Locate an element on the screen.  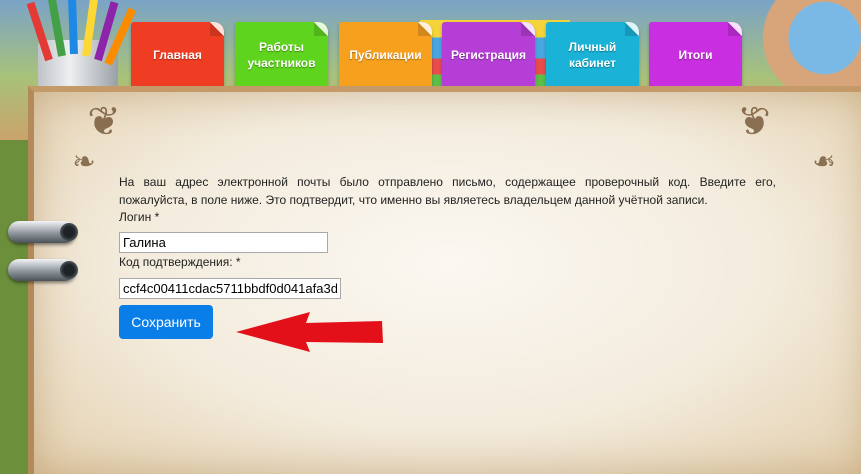
login-input is located at coordinates (223, 242).